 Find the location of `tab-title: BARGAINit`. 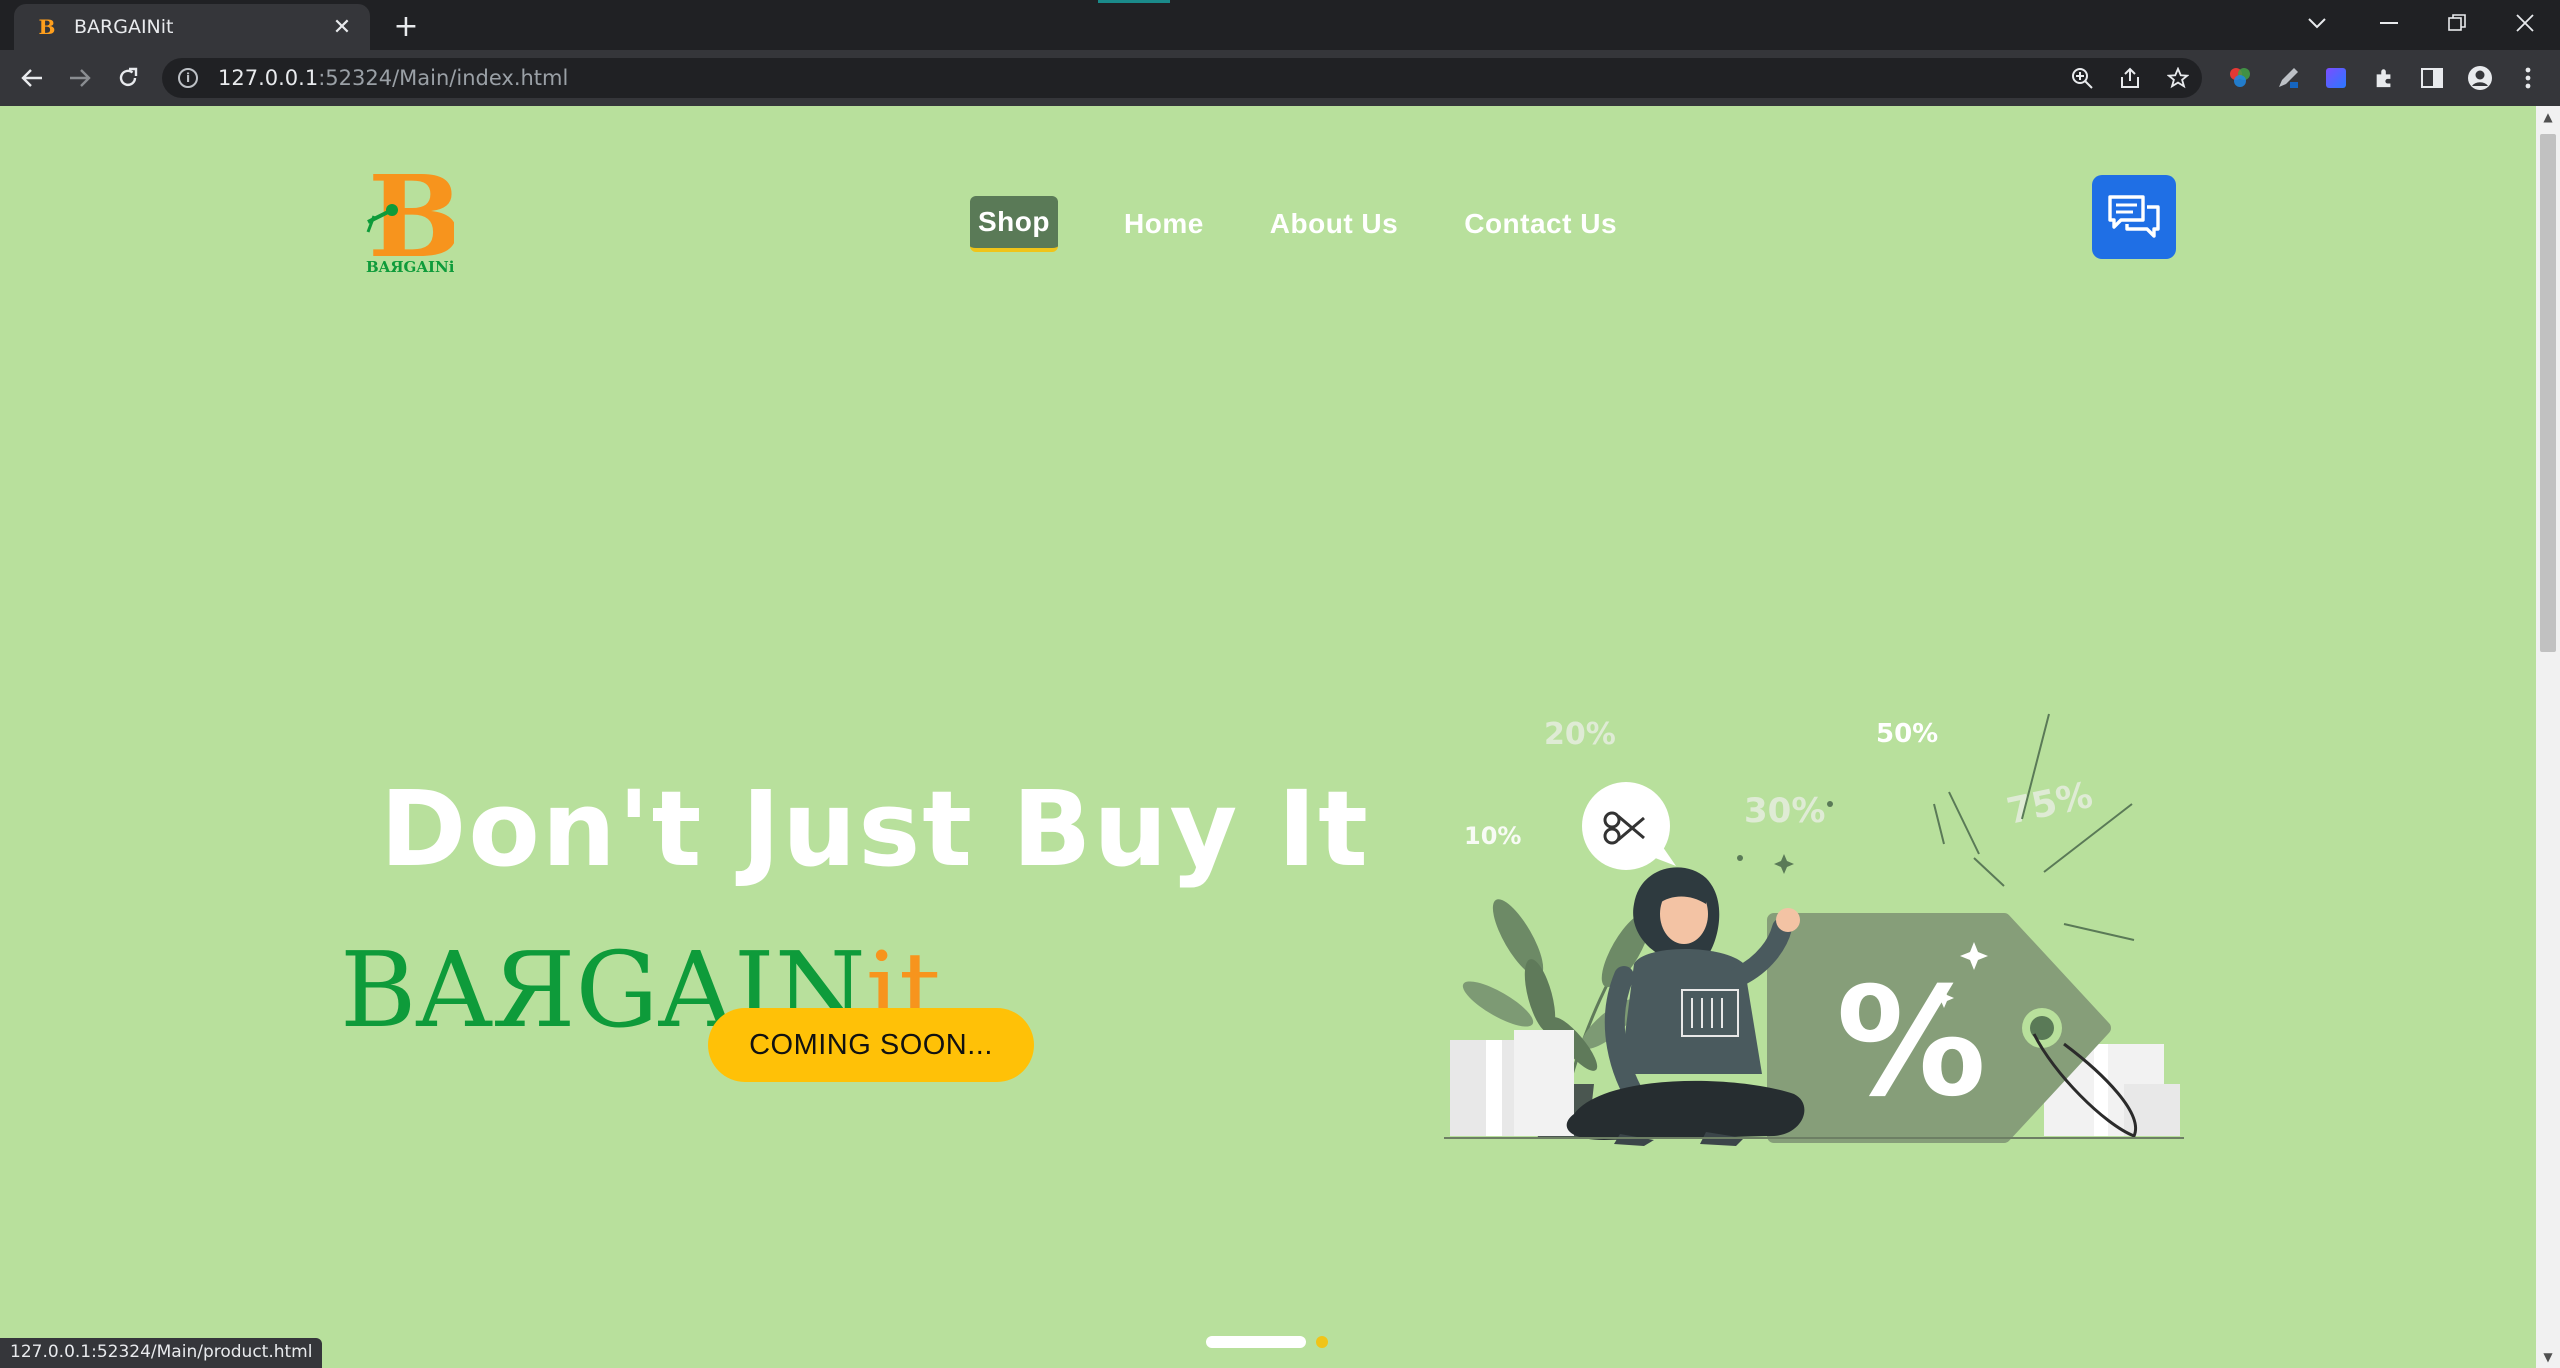

tab-title: BARGAINit is located at coordinates (124, 27).